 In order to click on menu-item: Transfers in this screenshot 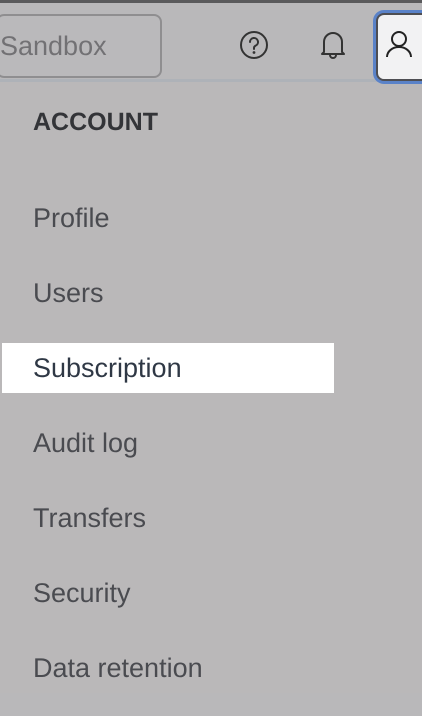, I will do `click(168, 518)`.